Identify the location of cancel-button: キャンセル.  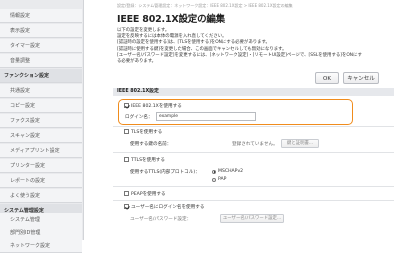
(361, 78).